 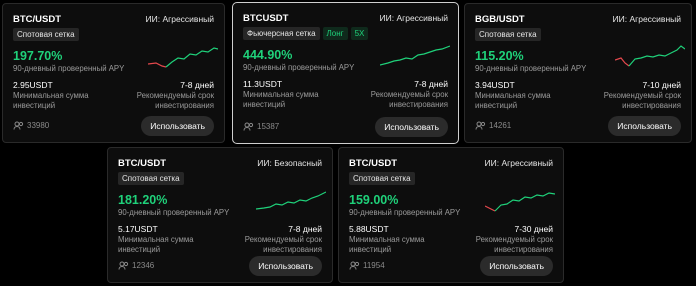 What do you see at coordinates (495, 85) in the screenshot?
I see `min-investment-value: 3.94USDT` at bounding box center [495, 85].